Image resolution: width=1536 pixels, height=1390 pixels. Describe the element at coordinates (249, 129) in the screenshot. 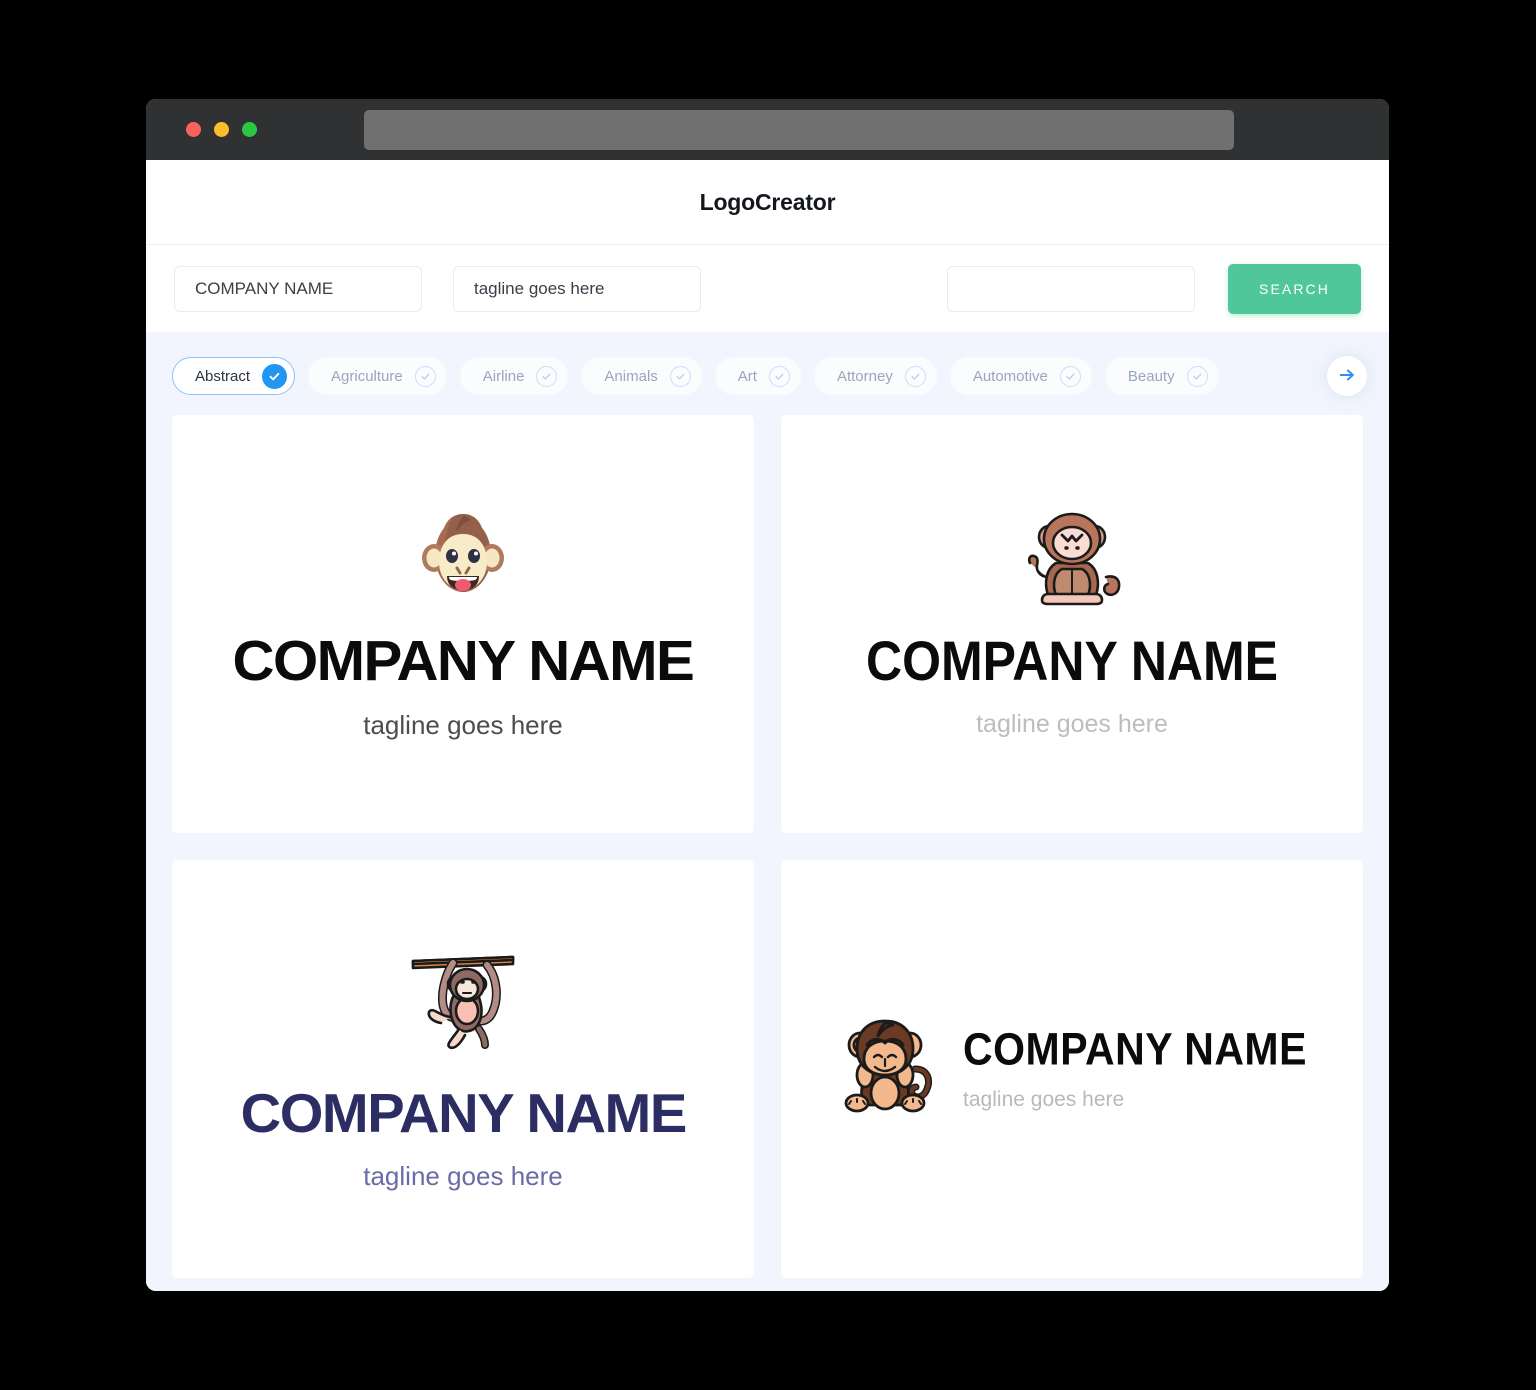

I see `maximize-window-button` at that location.